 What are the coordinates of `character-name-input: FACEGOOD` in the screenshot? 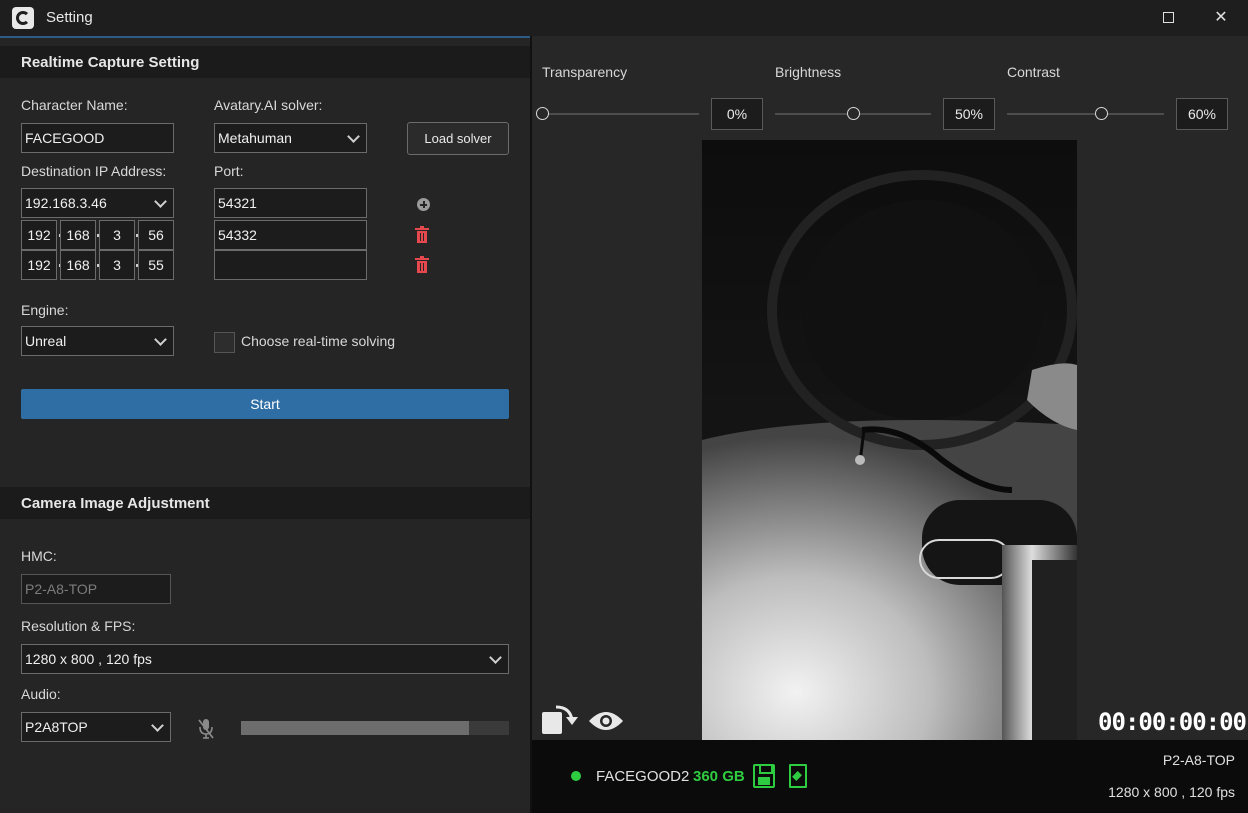 It's located at (97, 138).